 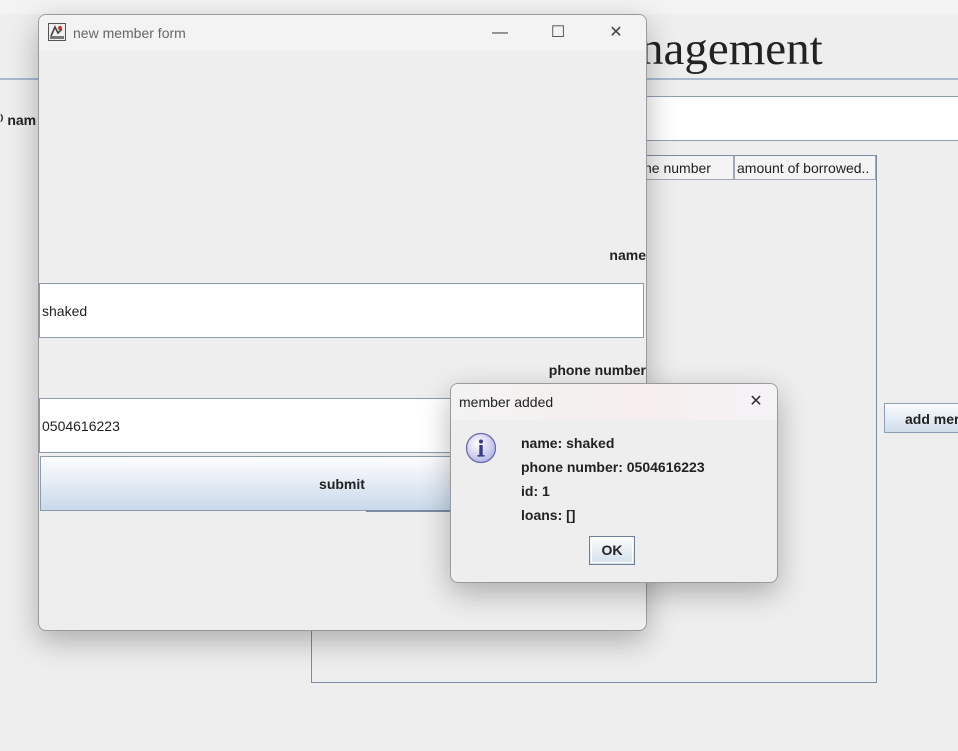 I want to click on members-table-header: ne number amount of borrowed.., so click(x=759, y=168).